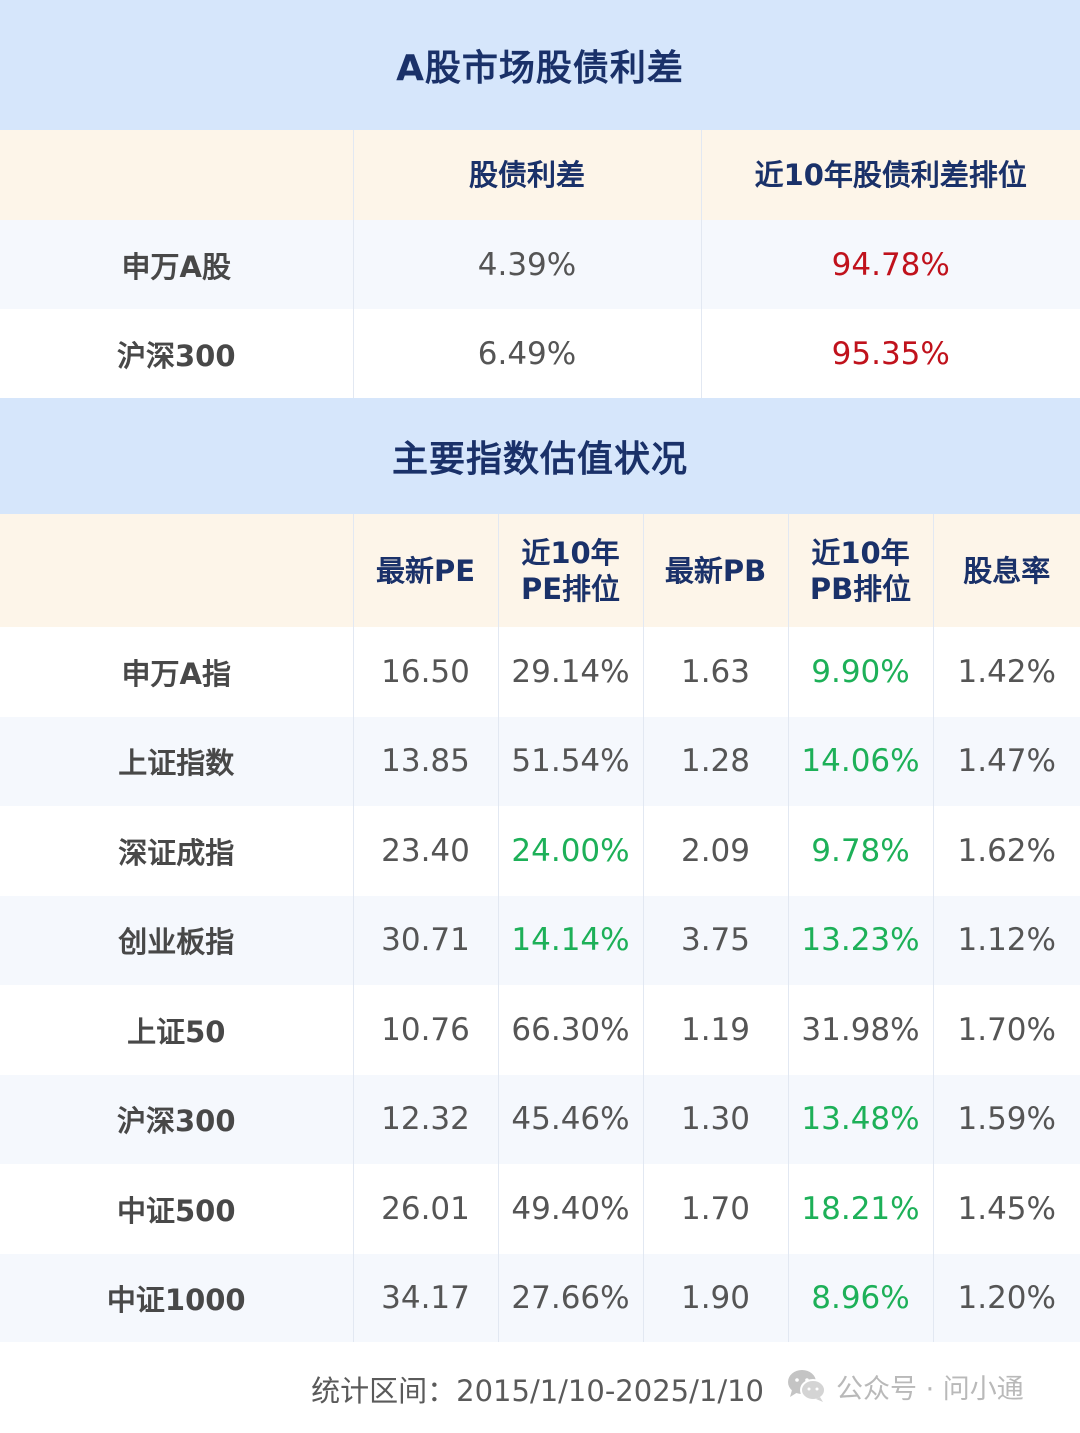 The image size is (1080, 1433). I want to click on dividend-yield-value: 1.20%, so click(1006, 1298).